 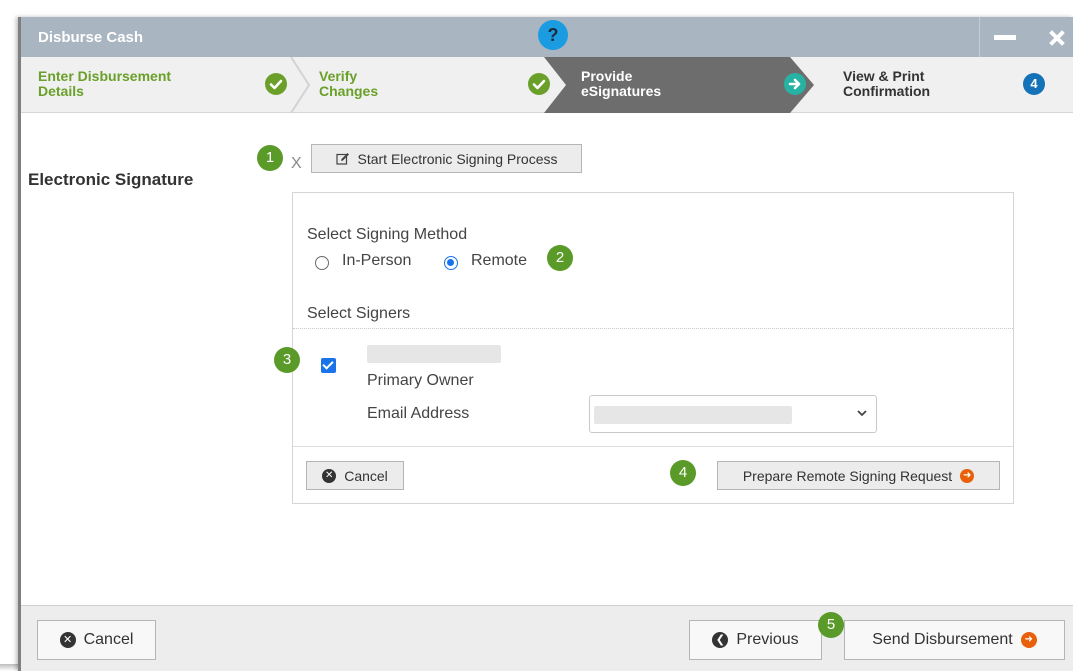 What do you see at coordinates (322, 263) in the screenshot?
I see `radio-in-person` at bounding box center [322, 263].